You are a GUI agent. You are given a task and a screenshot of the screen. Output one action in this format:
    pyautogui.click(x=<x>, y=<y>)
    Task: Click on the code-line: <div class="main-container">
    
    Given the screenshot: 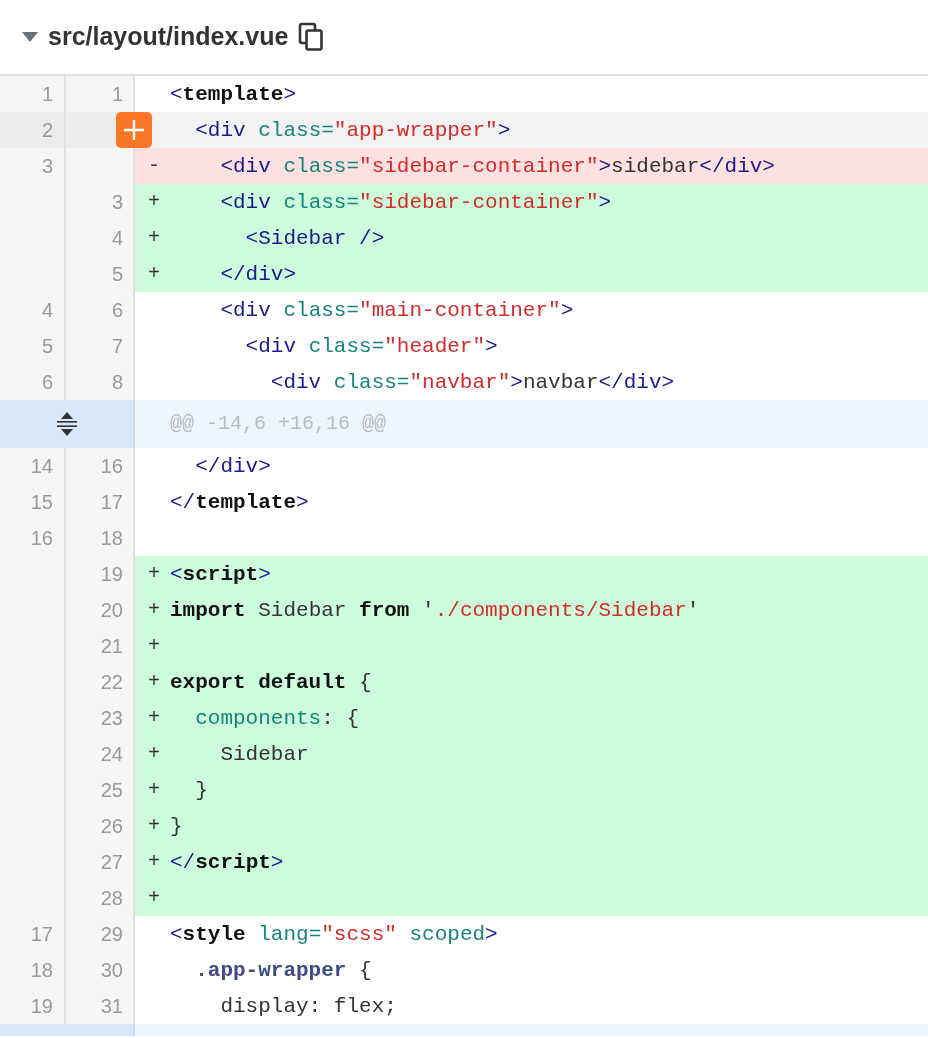 What is the action you would take?
    pyautogui.click(x=396, y=310)
    